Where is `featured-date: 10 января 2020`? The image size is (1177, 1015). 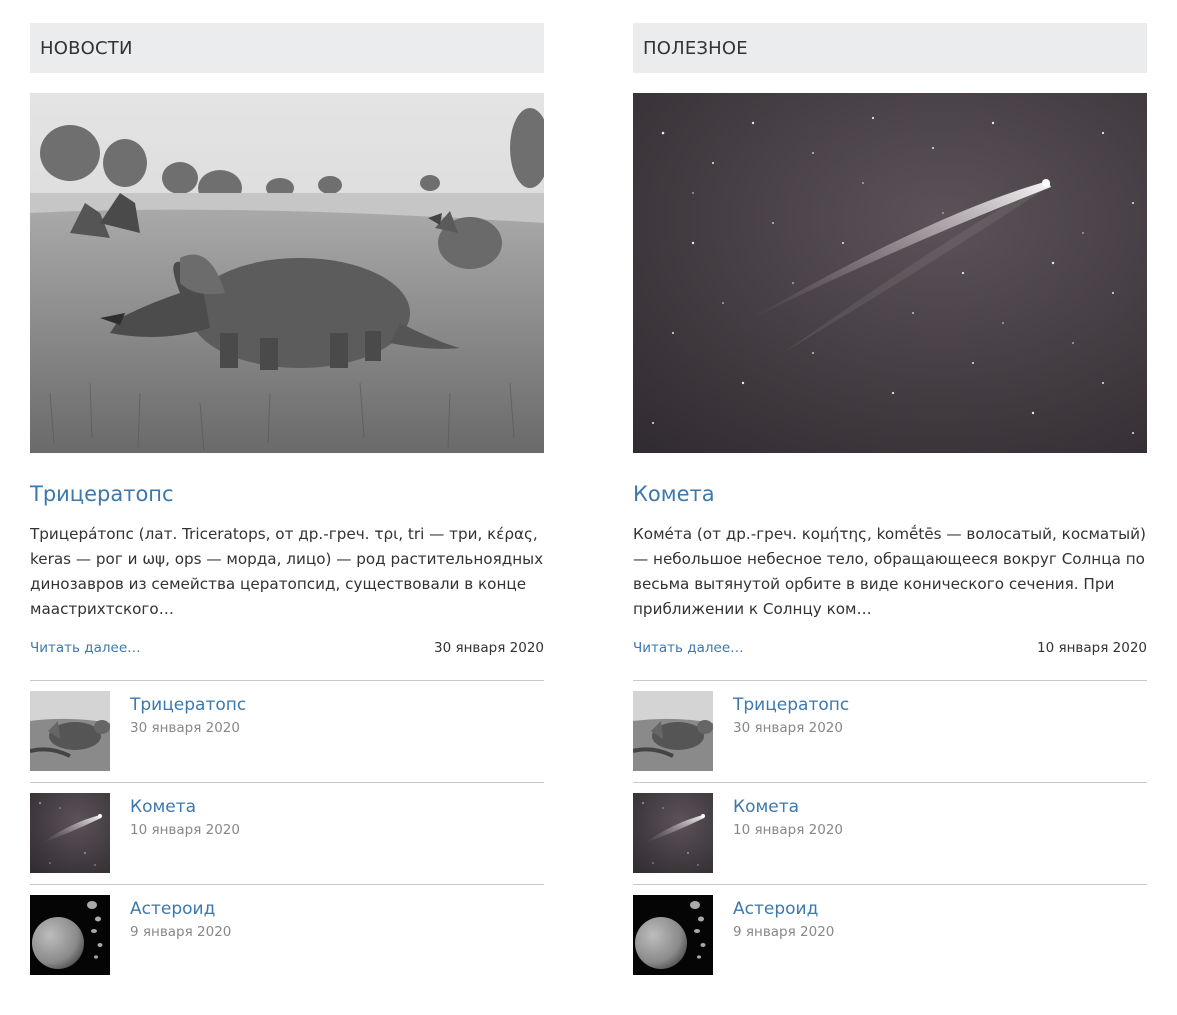
featured-date: 10 января 2020 is located at coordinates (1092, 648).